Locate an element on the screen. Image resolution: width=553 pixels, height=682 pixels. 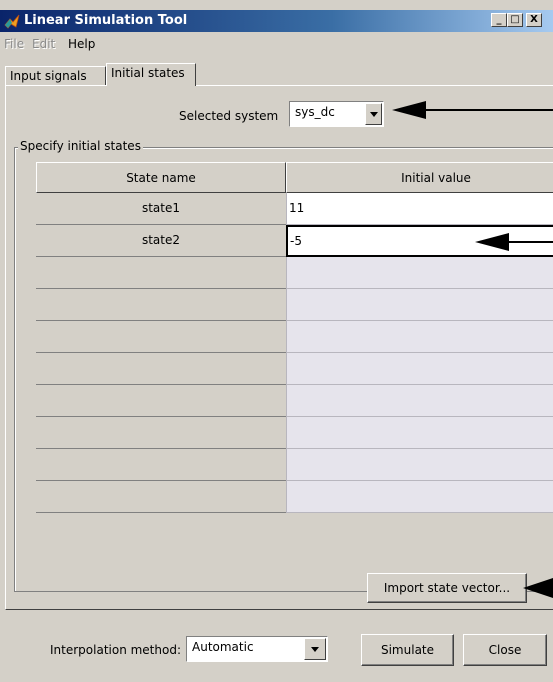
tab-initial-states: Initial states is located at coordinates (151, 74).